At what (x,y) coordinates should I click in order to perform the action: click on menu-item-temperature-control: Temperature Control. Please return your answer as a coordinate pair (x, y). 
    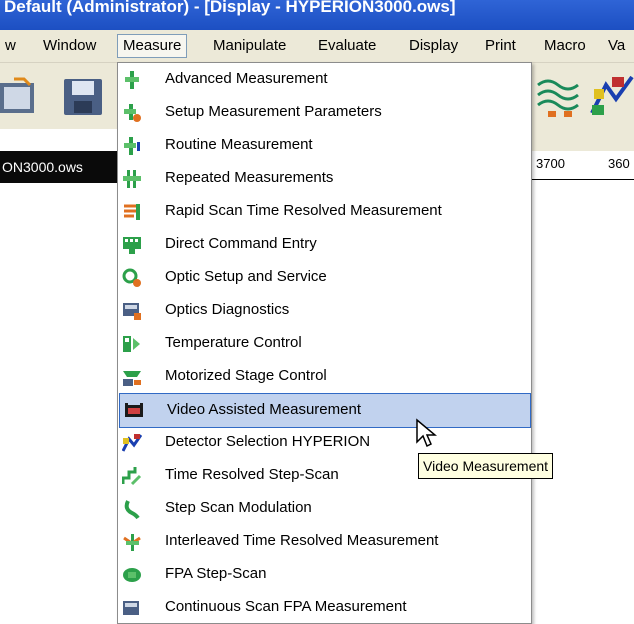
    Looking at the image, I should click on (324, 343).